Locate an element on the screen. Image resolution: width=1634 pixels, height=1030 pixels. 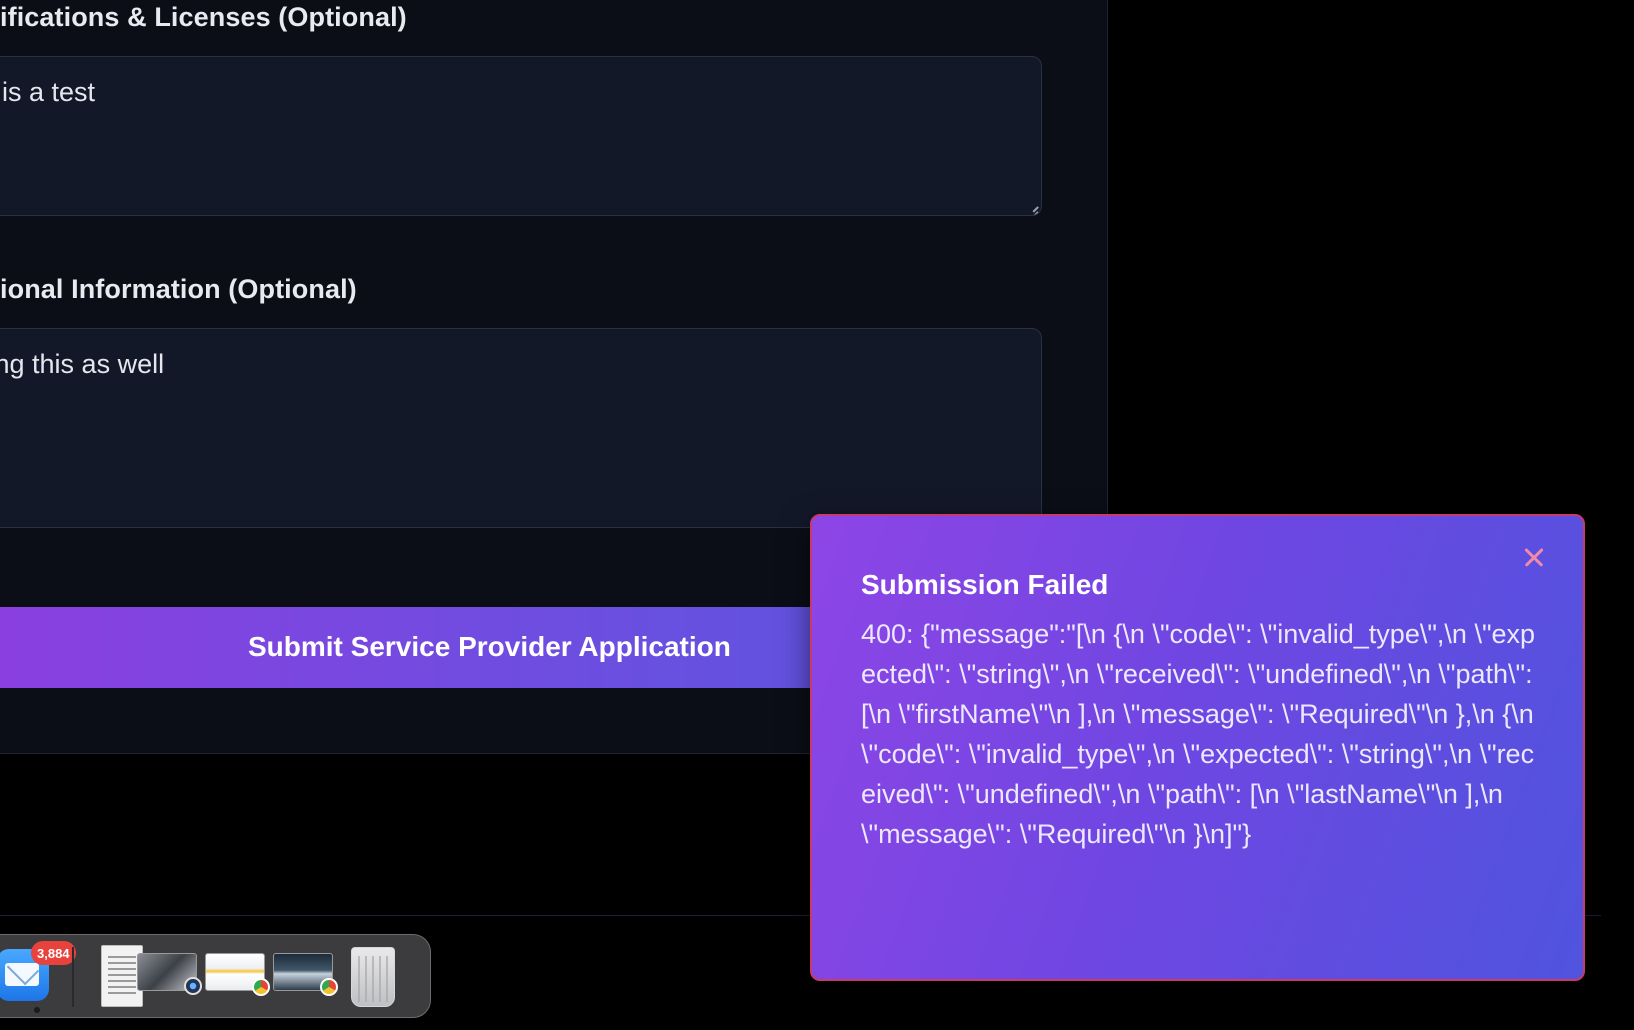
dock: 3,884 is located at coordinates (215, 976).